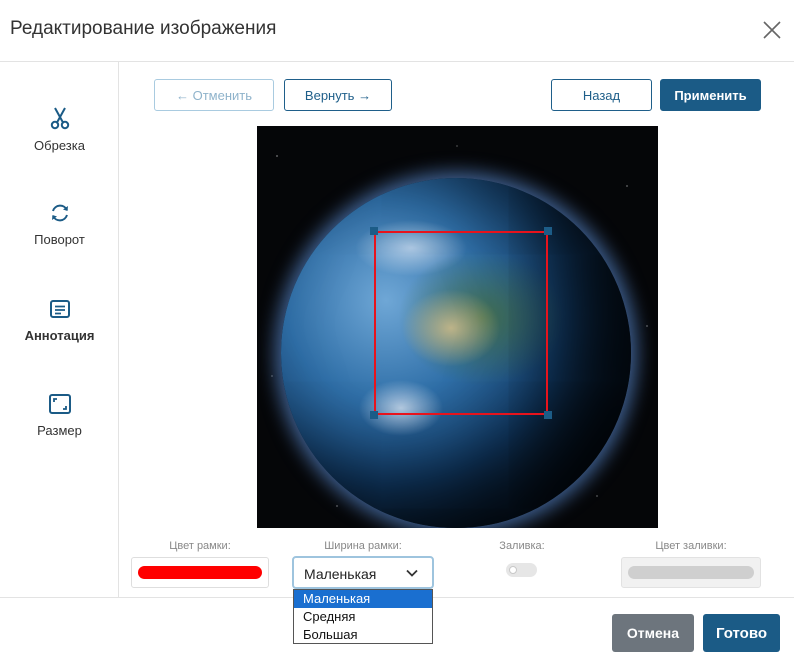 The width and height of the screenshot is (794, 661). I want to click on option-small: Маленькая, so click(363, 599).